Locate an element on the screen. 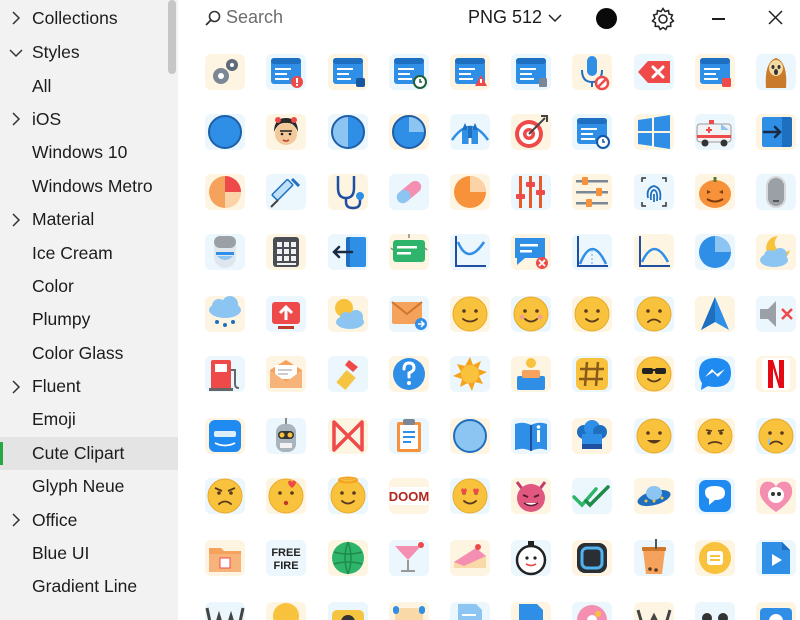 This screenshot has width=800, height=620. sidebar-item-windows-metro: Windows Metro is located at coordinates (89, 186).